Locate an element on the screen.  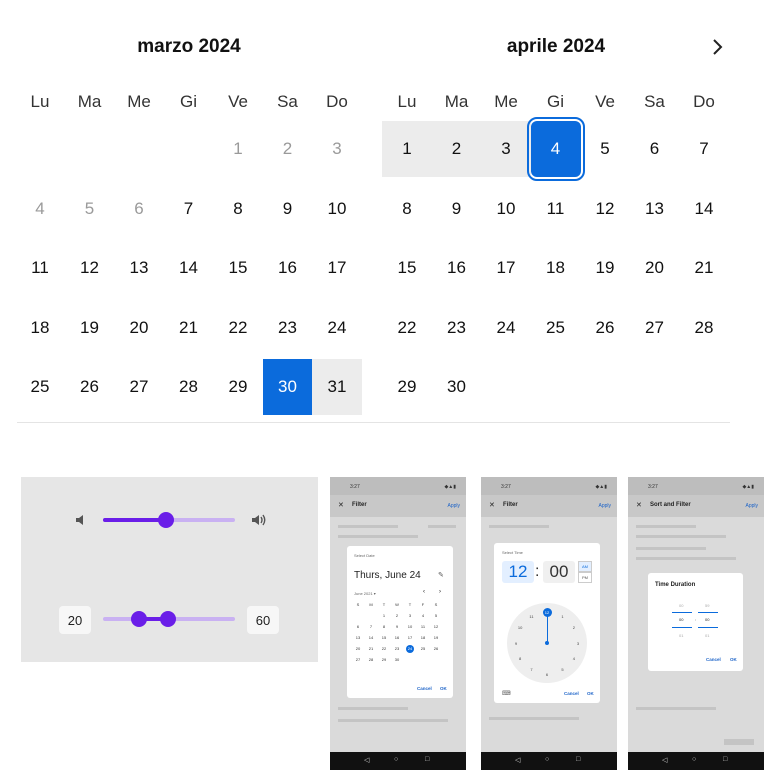
mini-calendar-day: 2 is located at coordinates (397, 616).